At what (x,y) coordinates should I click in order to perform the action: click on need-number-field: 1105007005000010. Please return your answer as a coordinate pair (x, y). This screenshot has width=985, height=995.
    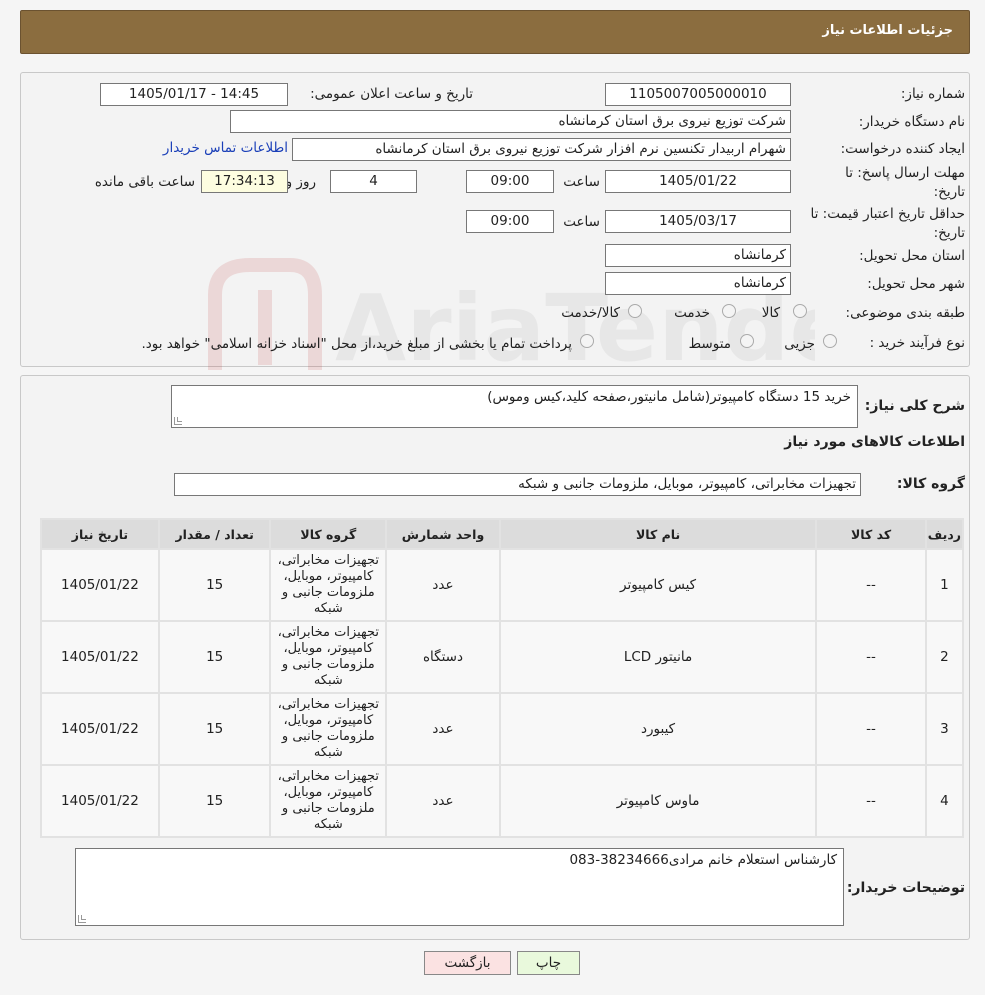
    Looking at the image, I should click on (698, 94).